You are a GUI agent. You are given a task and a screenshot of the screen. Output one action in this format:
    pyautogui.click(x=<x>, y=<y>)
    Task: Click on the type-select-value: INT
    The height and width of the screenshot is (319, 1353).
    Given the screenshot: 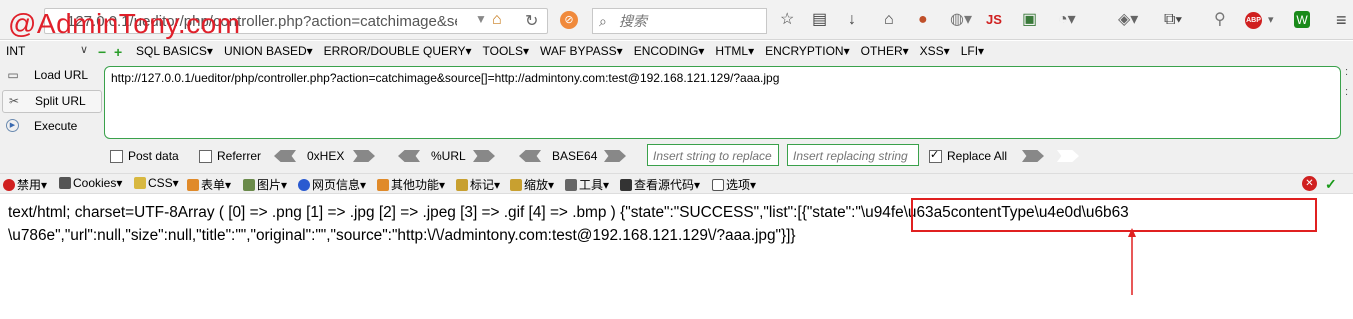 What is the action you would take?
    pyautogui.click(x=16, y=51)
    